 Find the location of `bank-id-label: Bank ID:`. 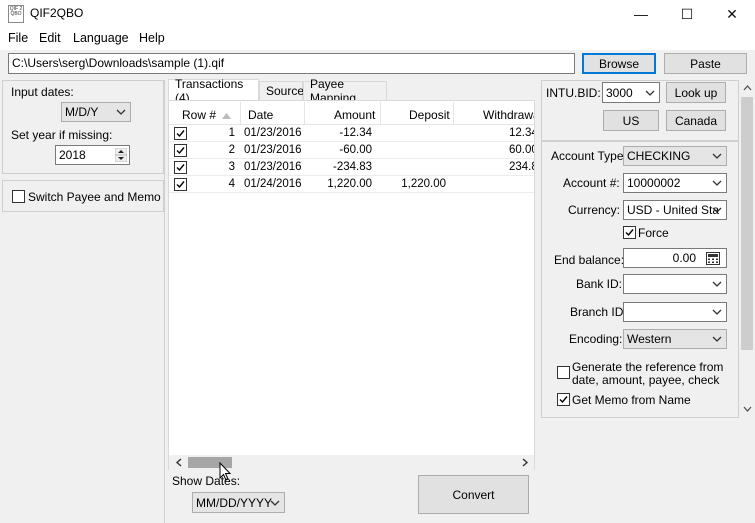

bank-id-label: Bank ID: is located at coordinates (599, 284).